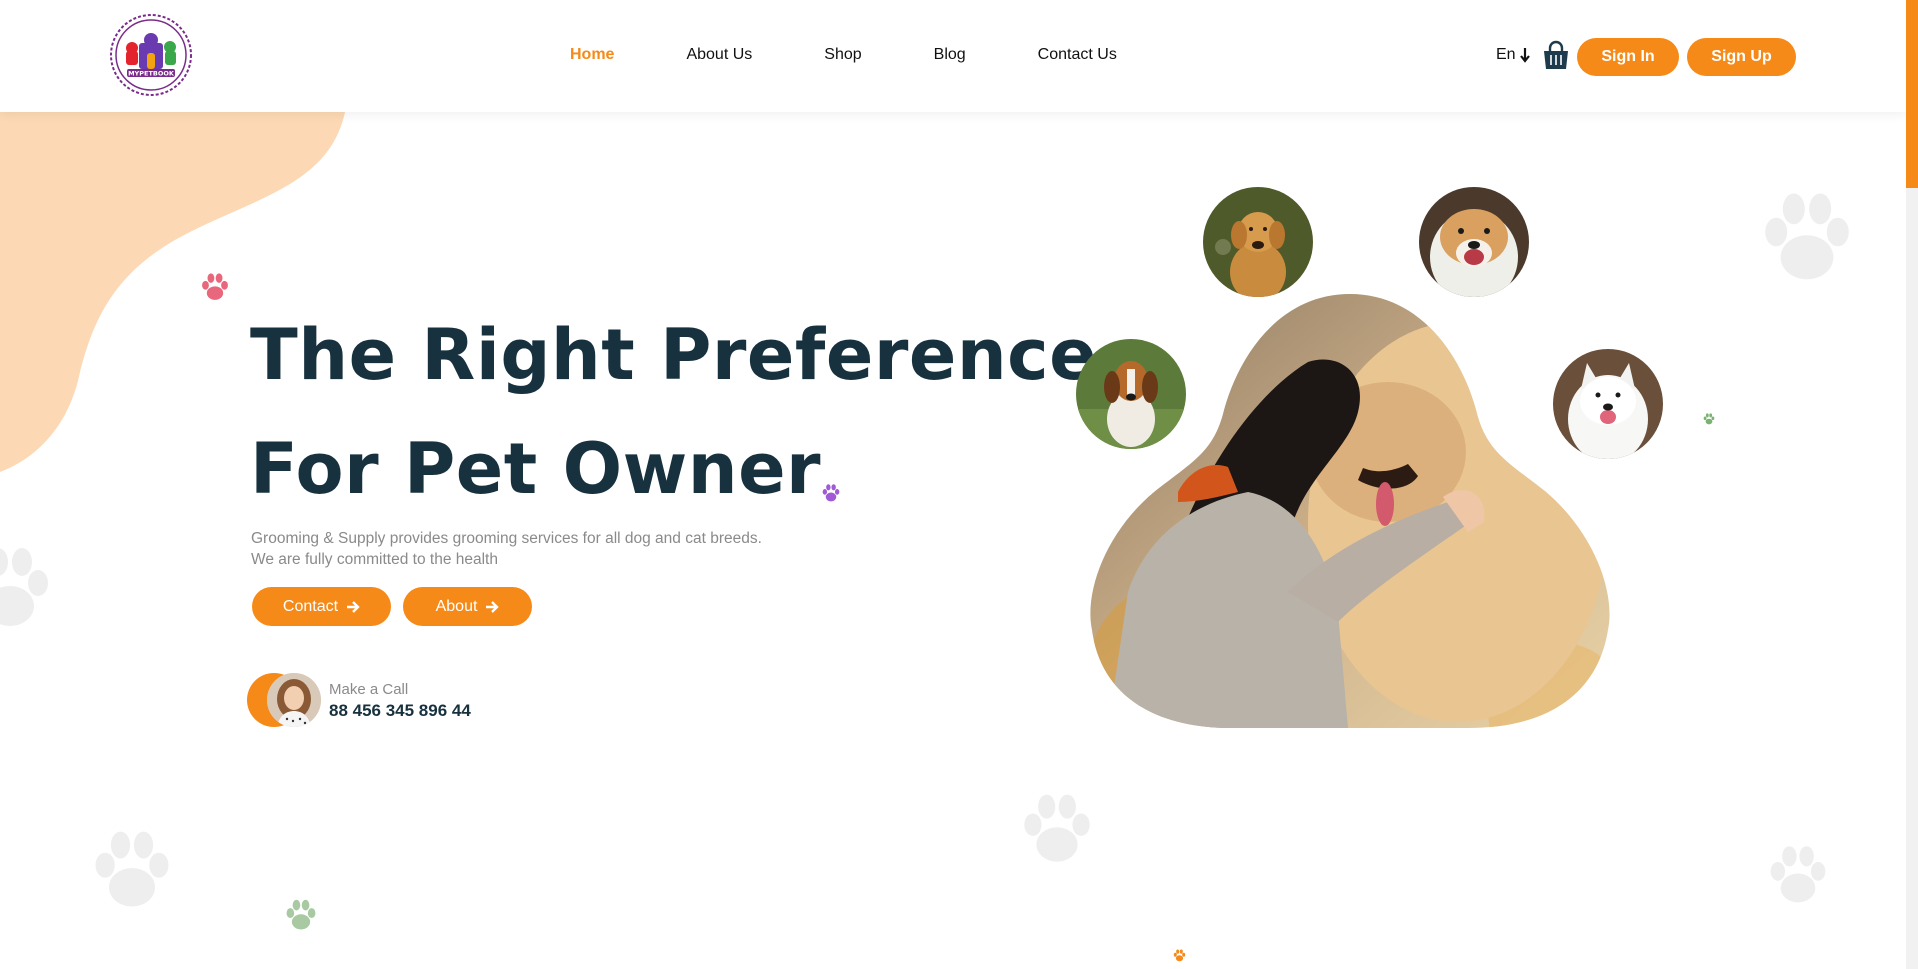 The height and width of the screenshot is (969, 1918). Describe the element at coordinates (1741, 57) in the screenshot. I see `sign-up-button: Sign Up` at that location.